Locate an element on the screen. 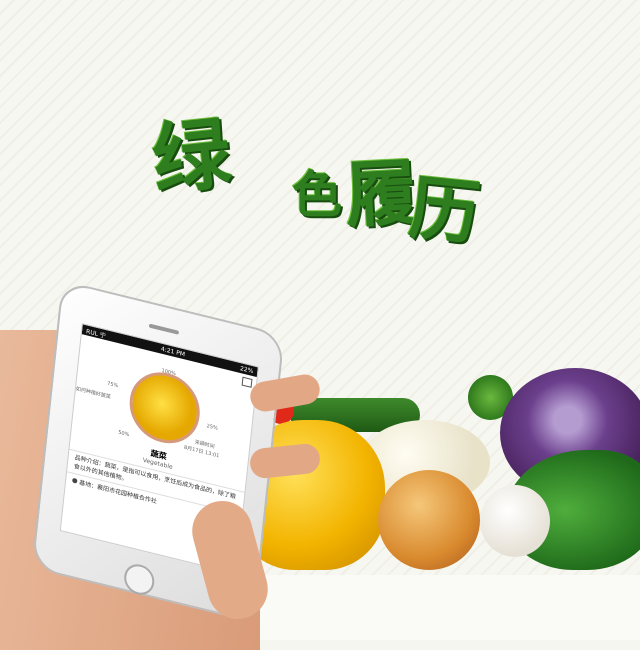 The image size is (640, 650). product-photo is located at coordinates (165, 407).